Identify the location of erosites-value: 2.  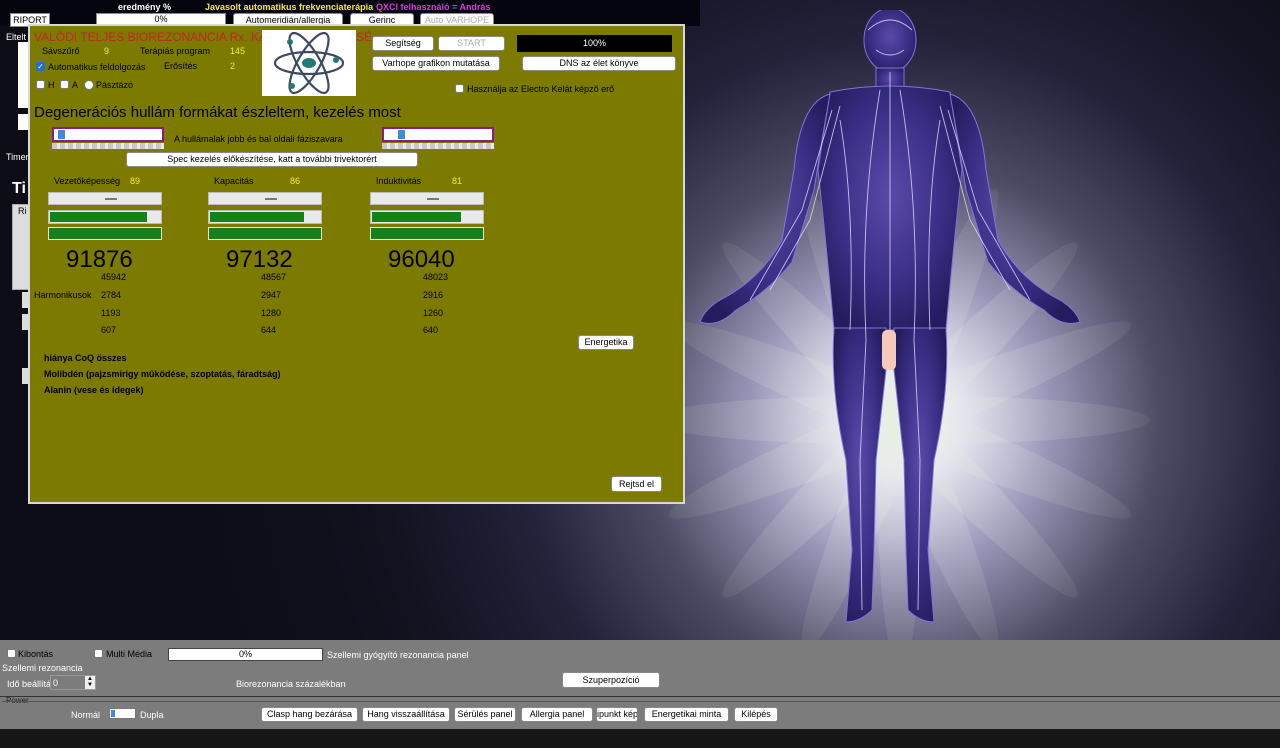
(233, 66).